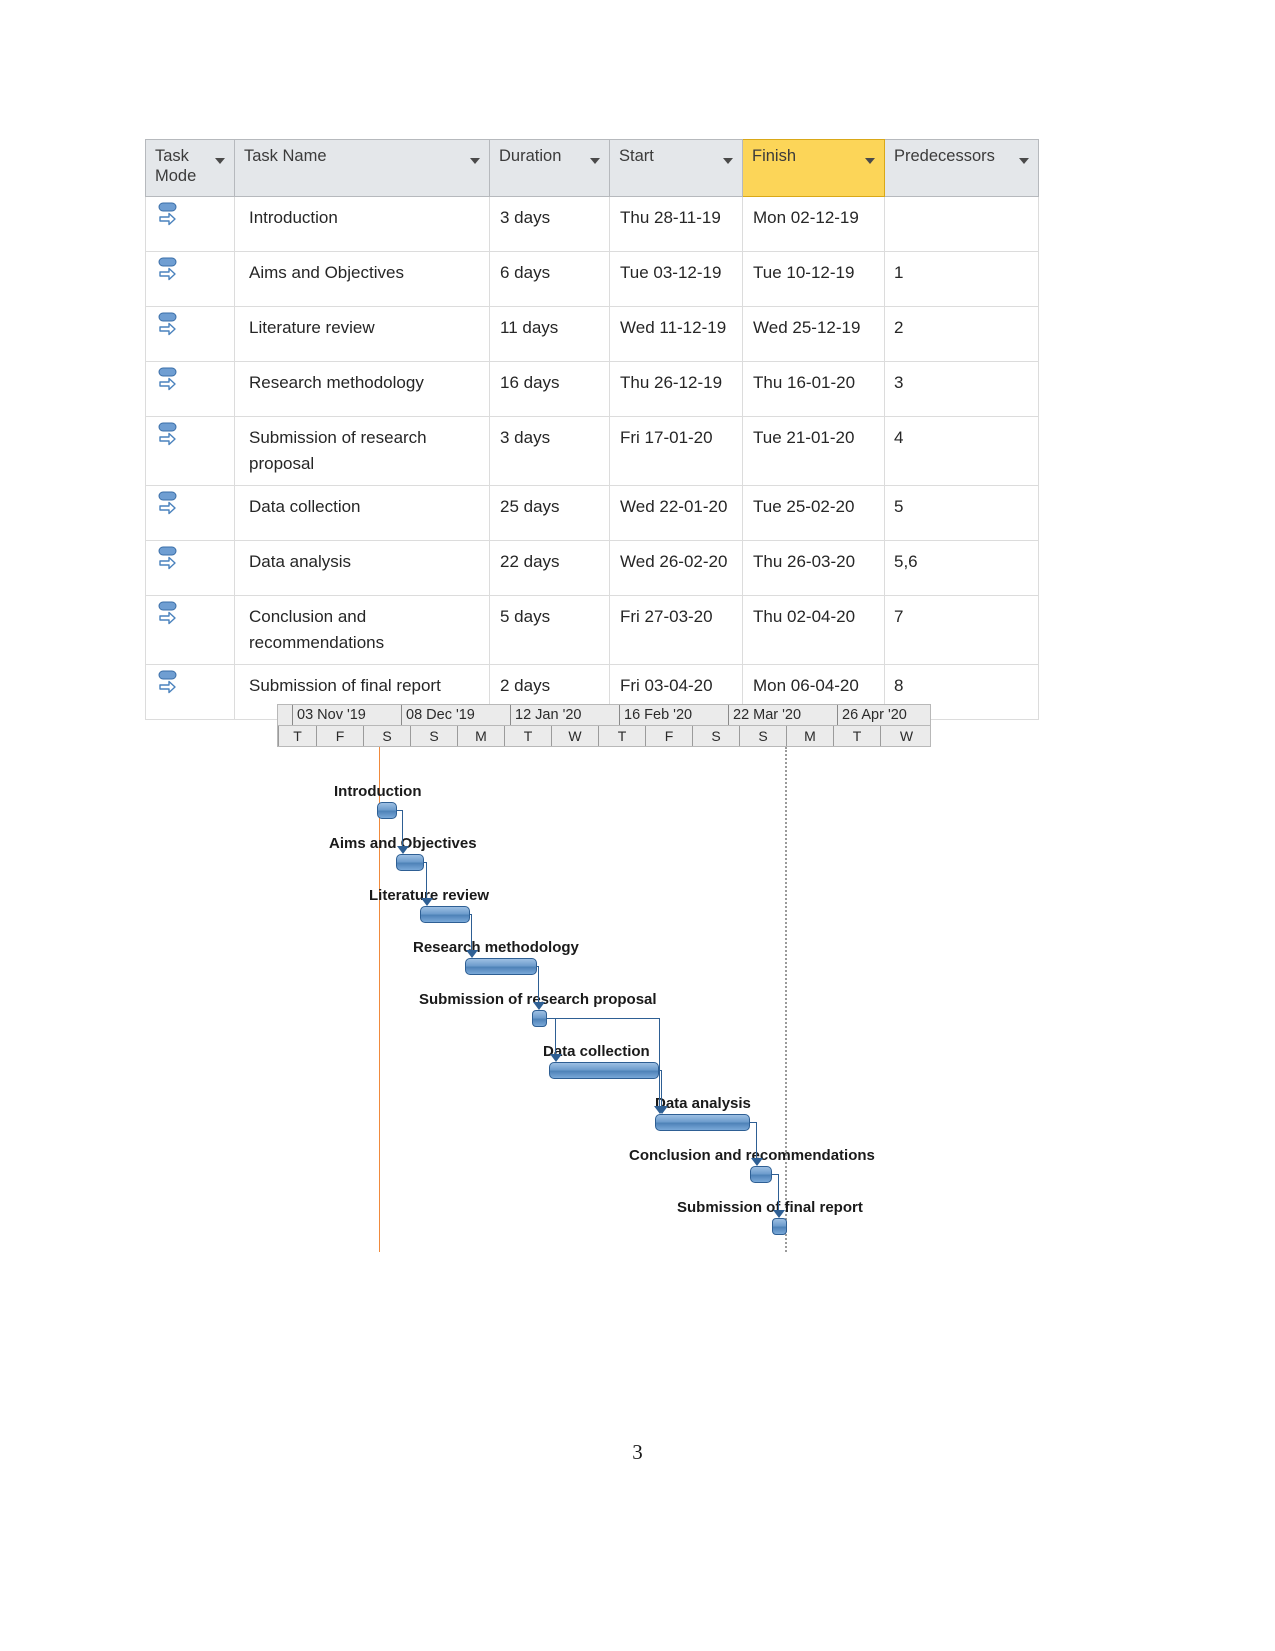 This screenshot has height=1651, width=1275. I want to click on cell-start: Thu 26-12-19, so click(676, 389).